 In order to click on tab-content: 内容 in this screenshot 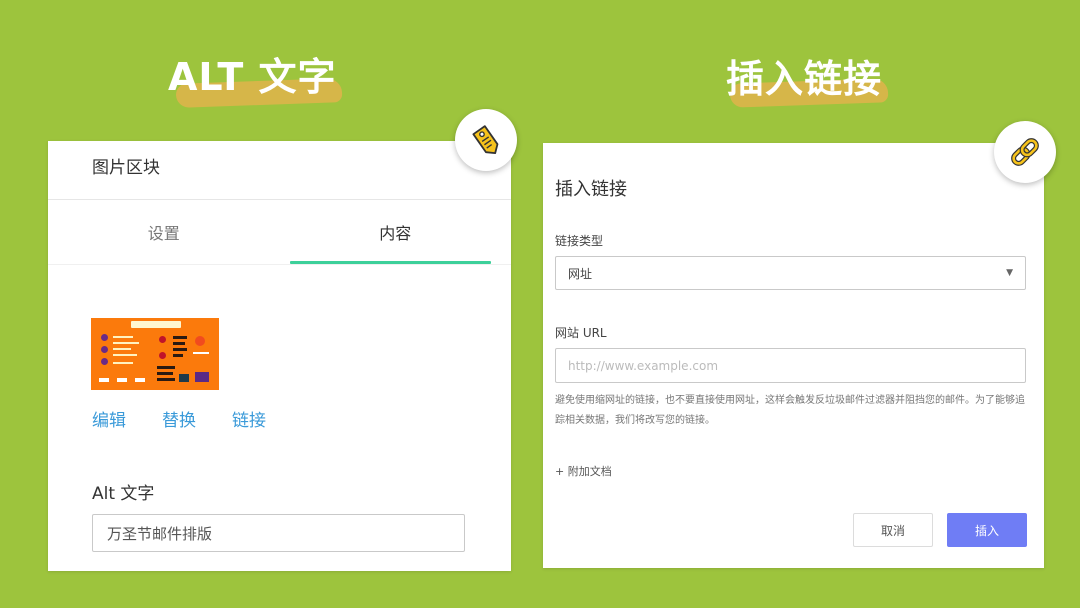, I will do `click(396, 232)`.